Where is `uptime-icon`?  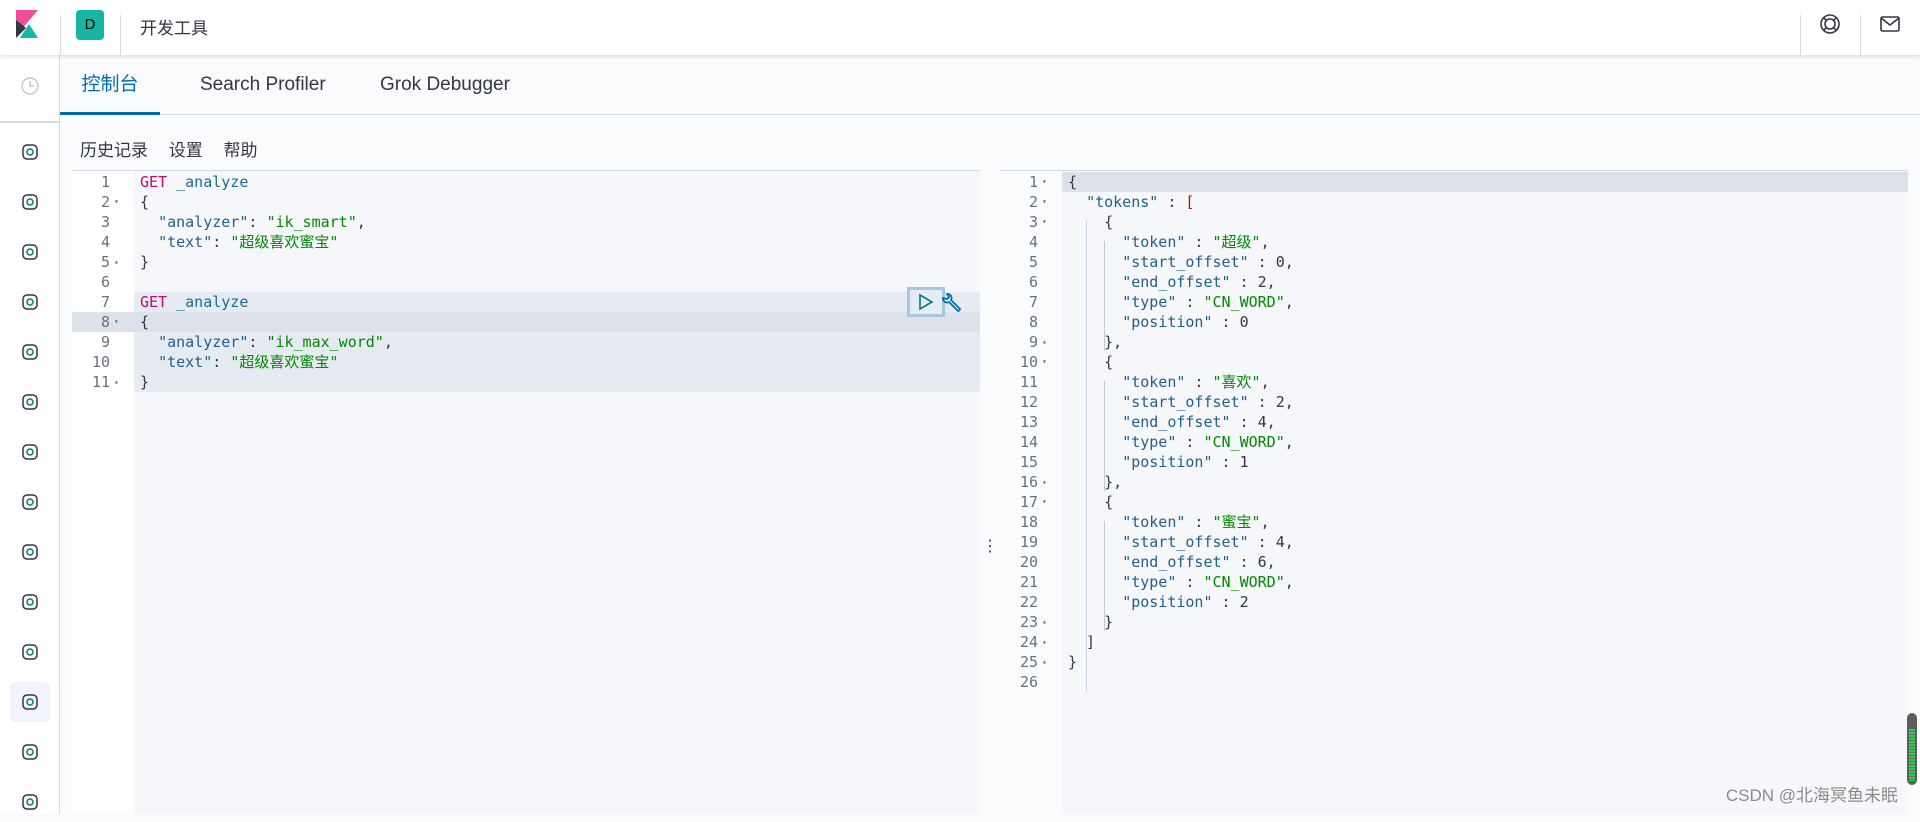
uptime-icon is located at coordinates (30, 602).